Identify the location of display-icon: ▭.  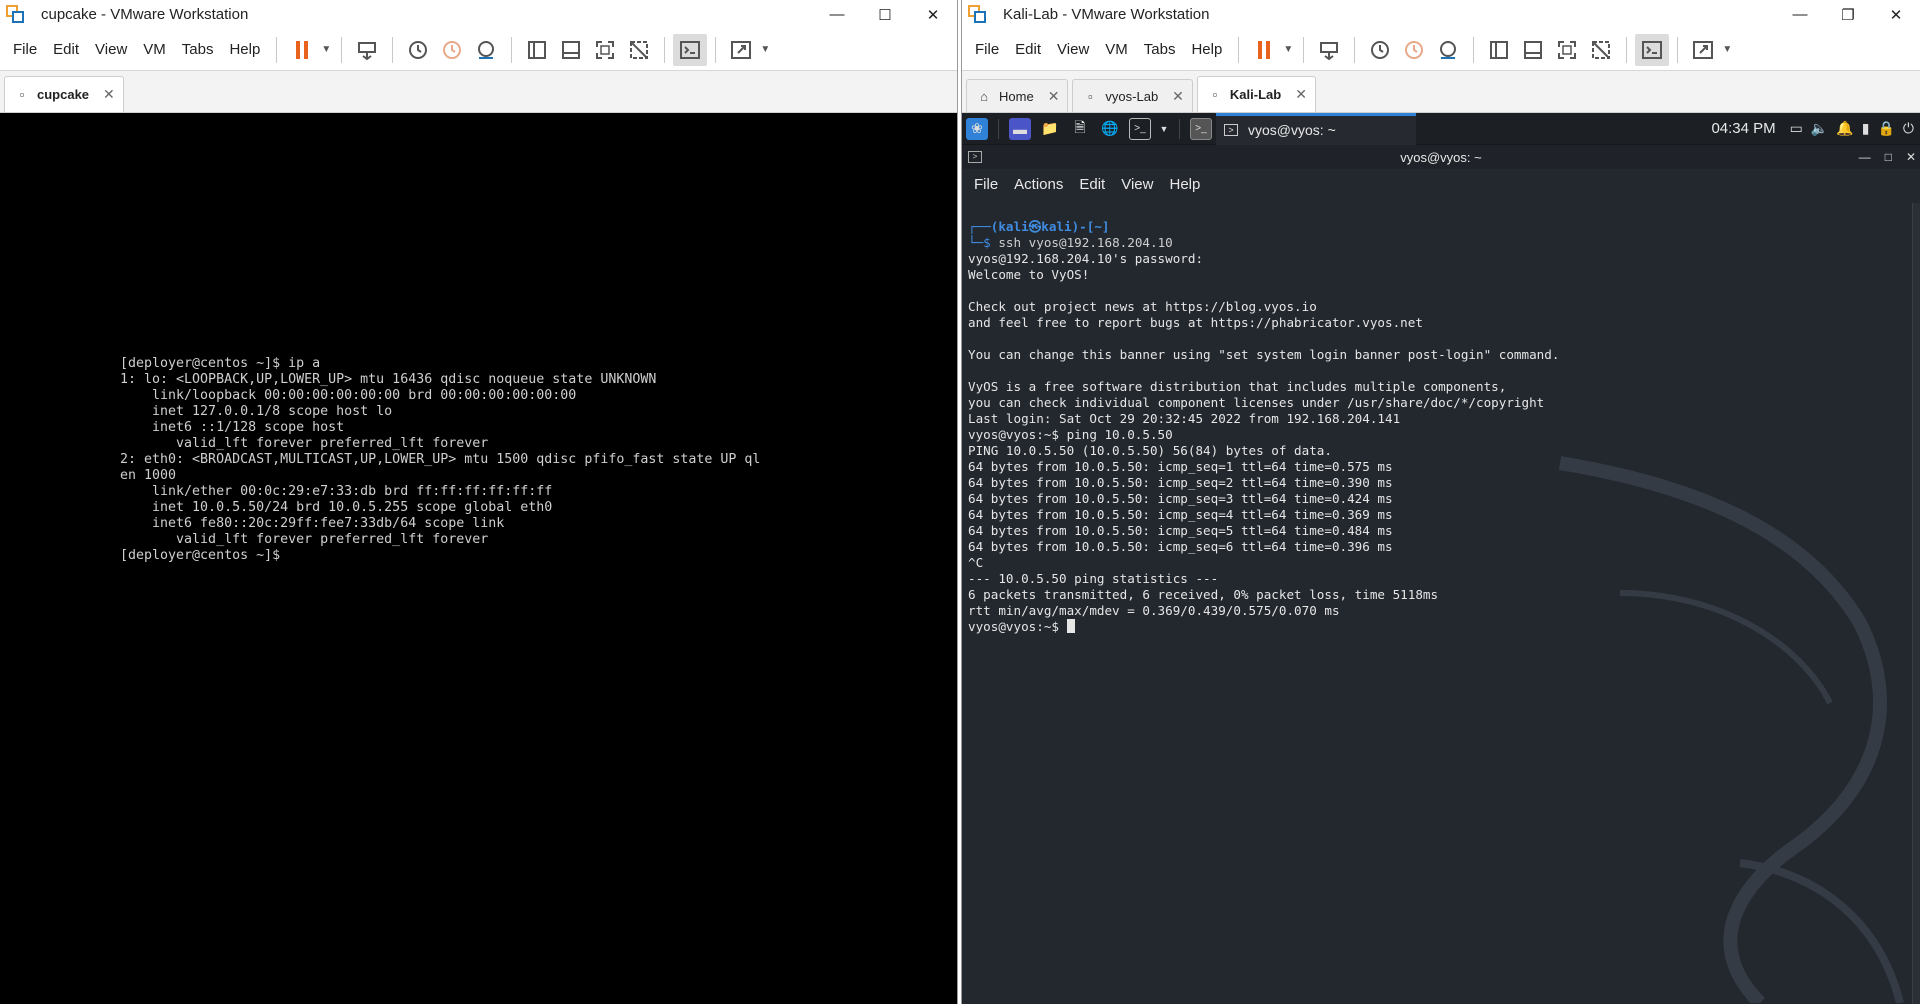
(1796, 128).